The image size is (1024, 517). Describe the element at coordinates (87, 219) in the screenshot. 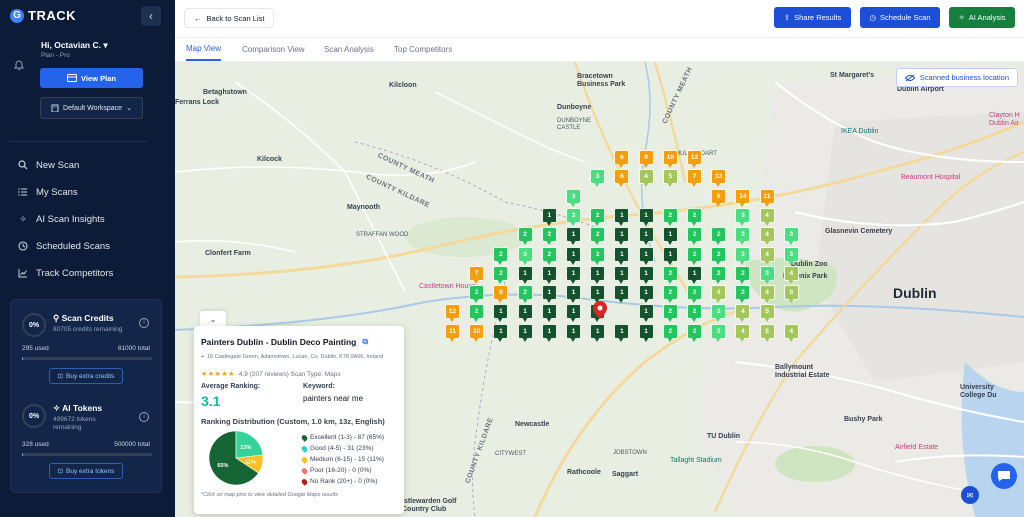

I see `sidebar-item-ai-scan-insights: ✧ AI Scan Insights` at that location.